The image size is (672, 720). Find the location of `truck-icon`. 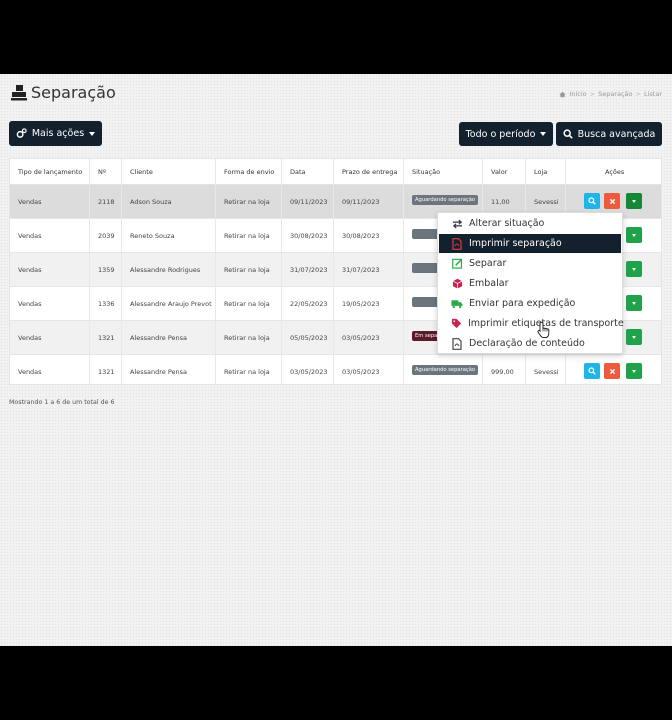

truck-icon is located at coordinates (457, 304).